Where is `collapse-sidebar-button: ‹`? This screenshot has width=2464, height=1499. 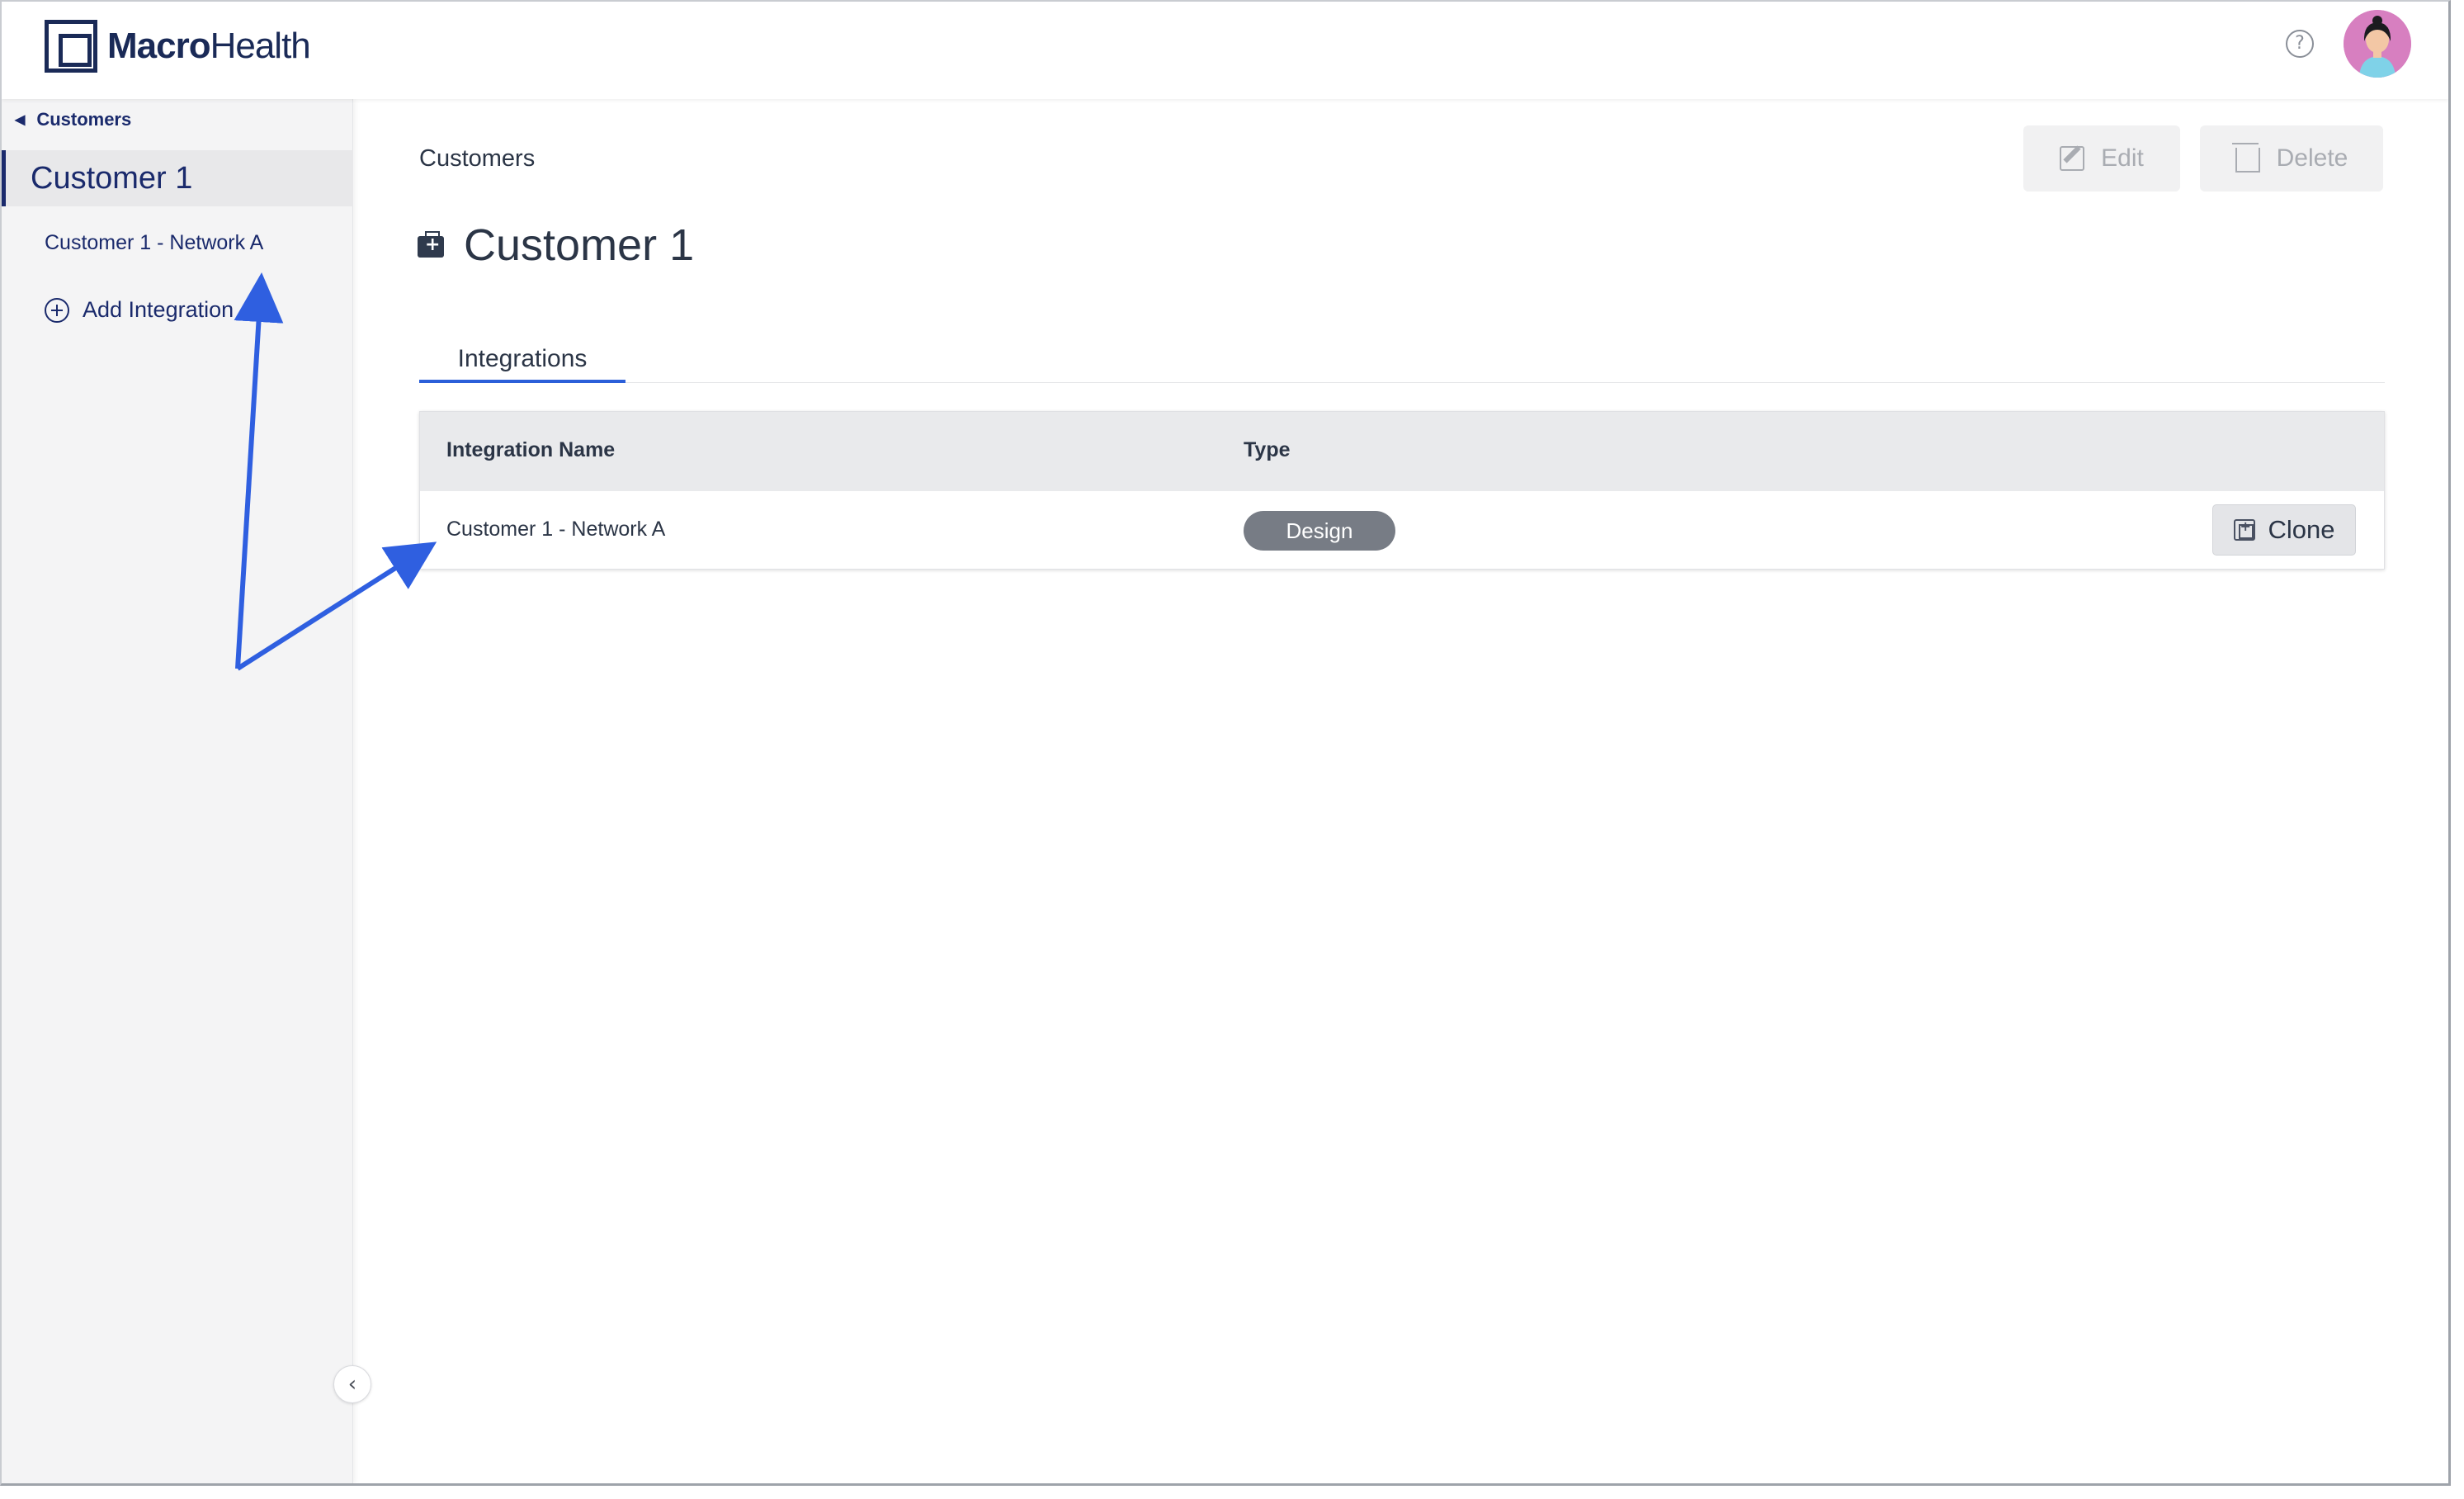 collapse-sidebar-button: ‹ is located at coordinates (352, 1384).